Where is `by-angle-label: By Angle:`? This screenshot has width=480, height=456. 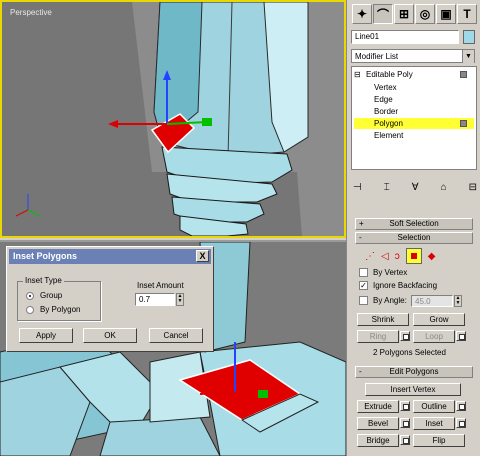 by-angle-label: By Angle: is located at coordinates (390, 300).